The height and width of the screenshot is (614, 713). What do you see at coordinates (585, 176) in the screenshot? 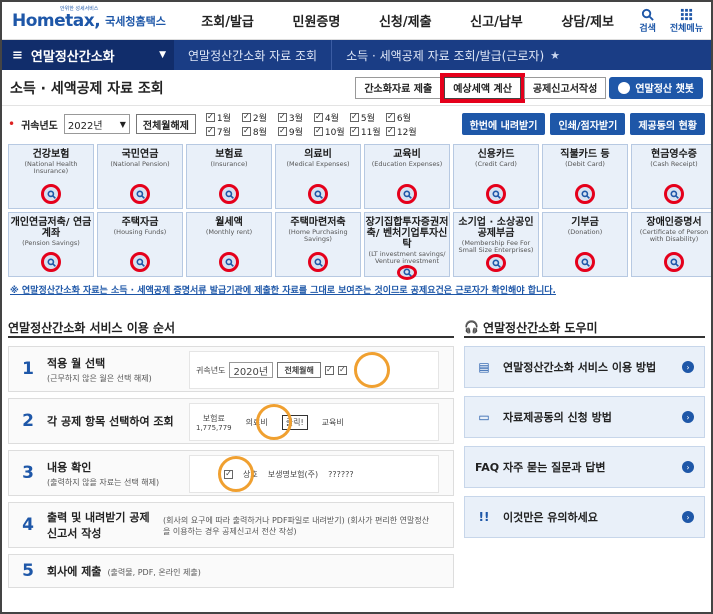
I see `deduction-card: 직불카드 등 (Debit Card)` at bounding box center [585, 176].